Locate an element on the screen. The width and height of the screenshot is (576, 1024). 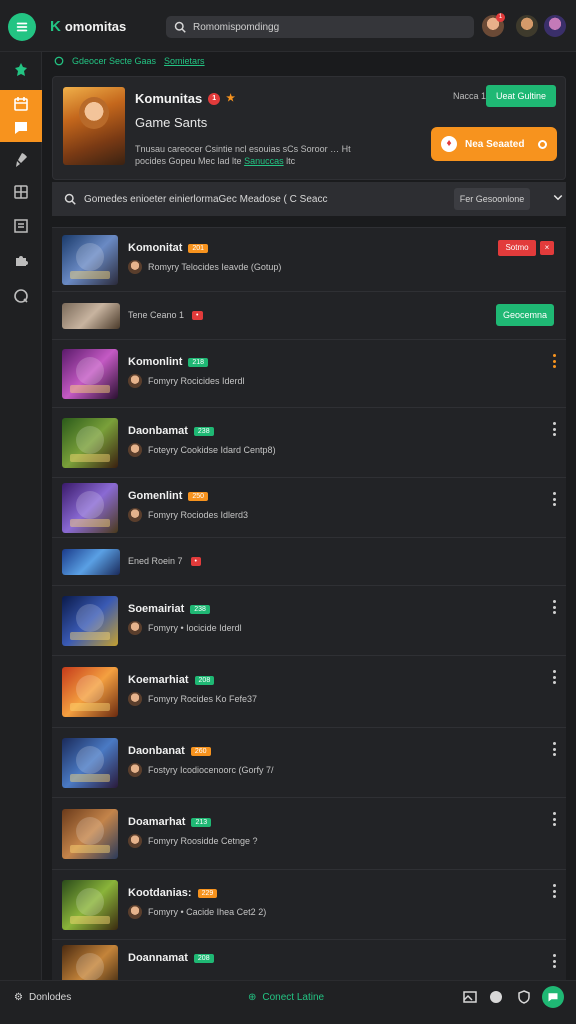
row-title: Komonitat 201 is located at coordinates (168, 248).